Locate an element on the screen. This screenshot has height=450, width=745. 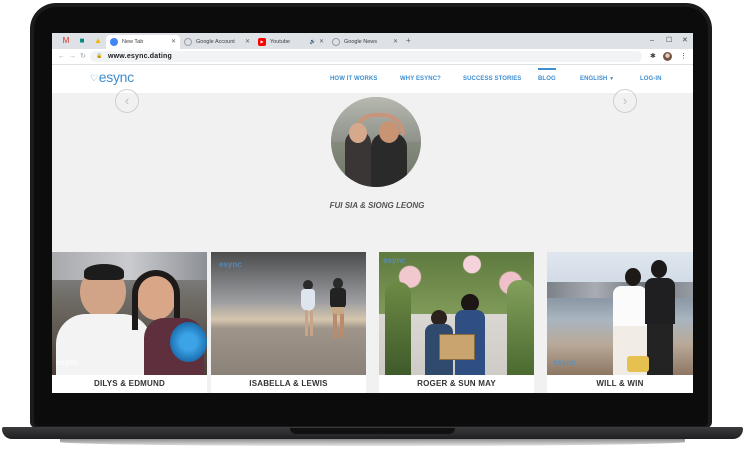
news-icon is located at coordinates (336, 42).